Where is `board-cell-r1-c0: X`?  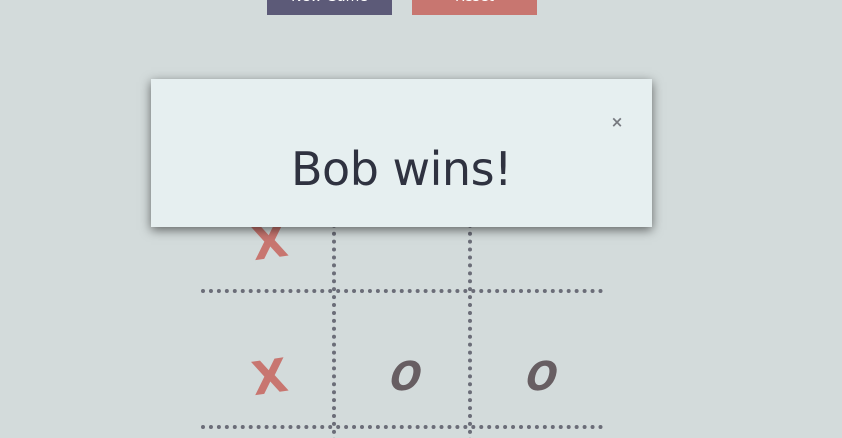 board-cell-r1-c0: X is located at coordinates (270, 374).